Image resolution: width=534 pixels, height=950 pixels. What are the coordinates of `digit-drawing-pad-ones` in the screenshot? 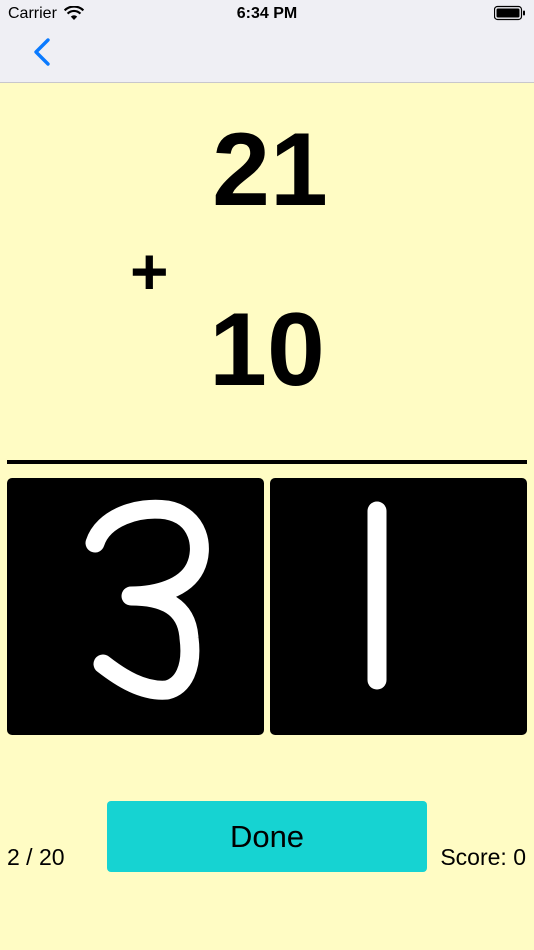 It's located at (398, 606).